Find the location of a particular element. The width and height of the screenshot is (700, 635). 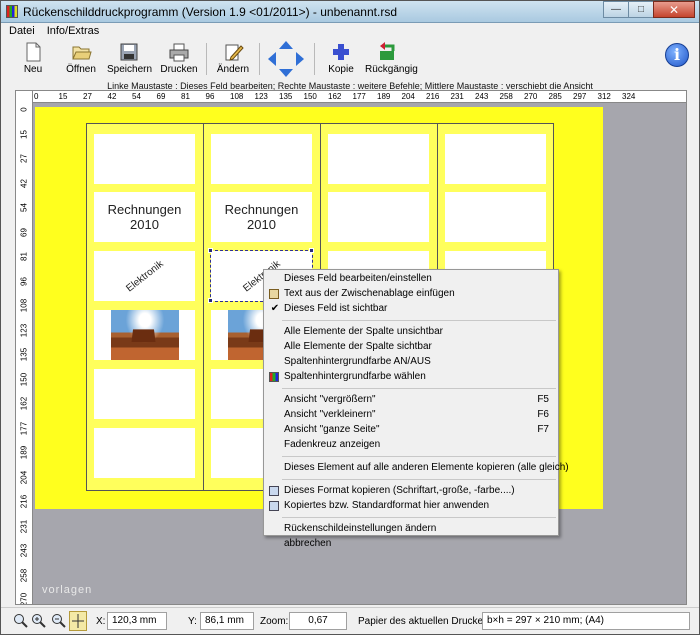

printer-paper-field: b×h = 297 × 210 mm; (A4) is located at coordinates (586, 621).